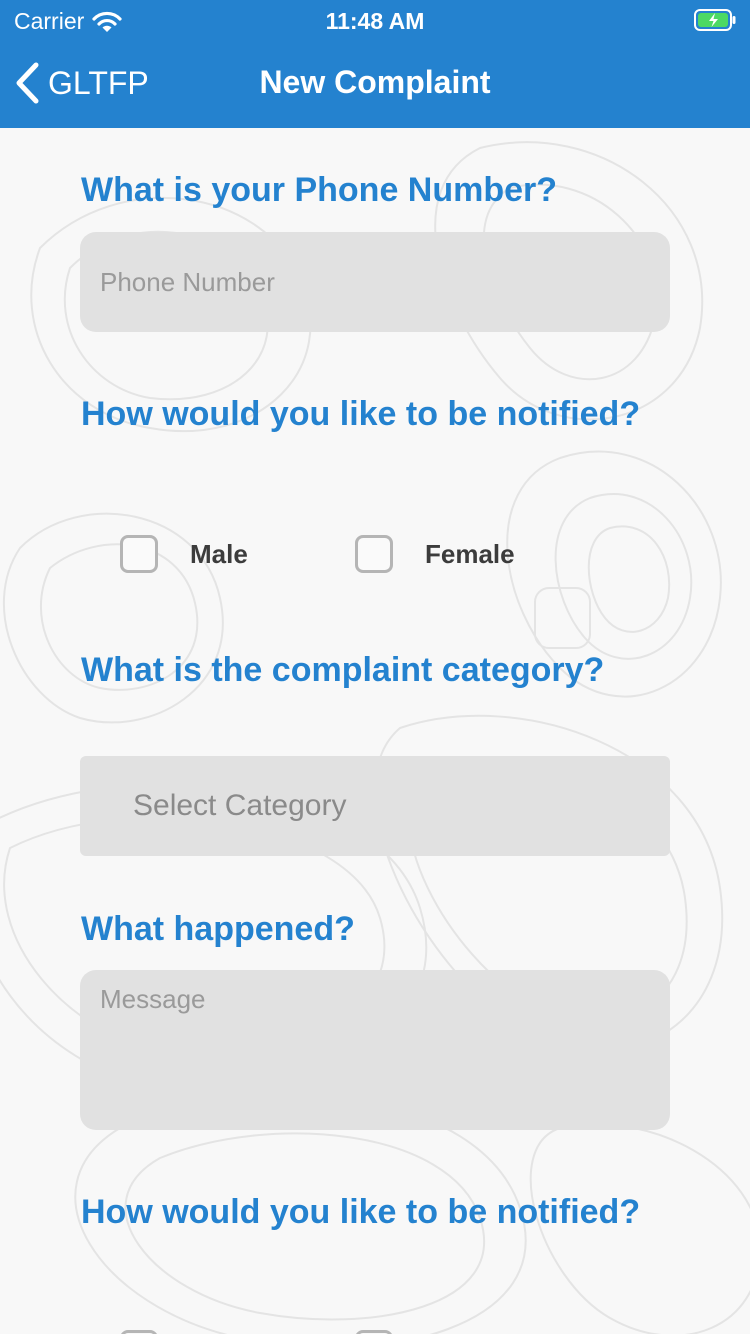 The image size is (750, 1334). I want to click on option-male-label: Male, so click(219, 553).